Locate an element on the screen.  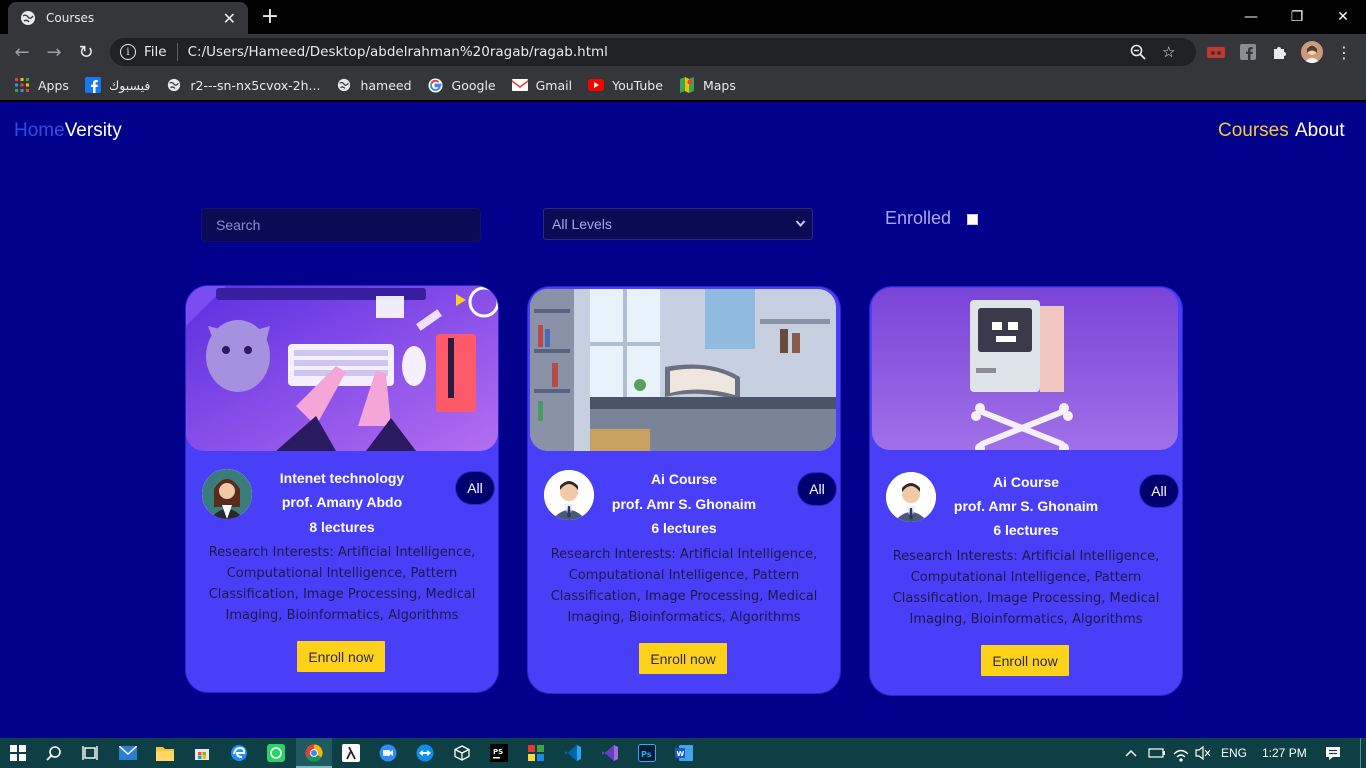
course-image-retro-computer is located at coordinates (1025, 369).